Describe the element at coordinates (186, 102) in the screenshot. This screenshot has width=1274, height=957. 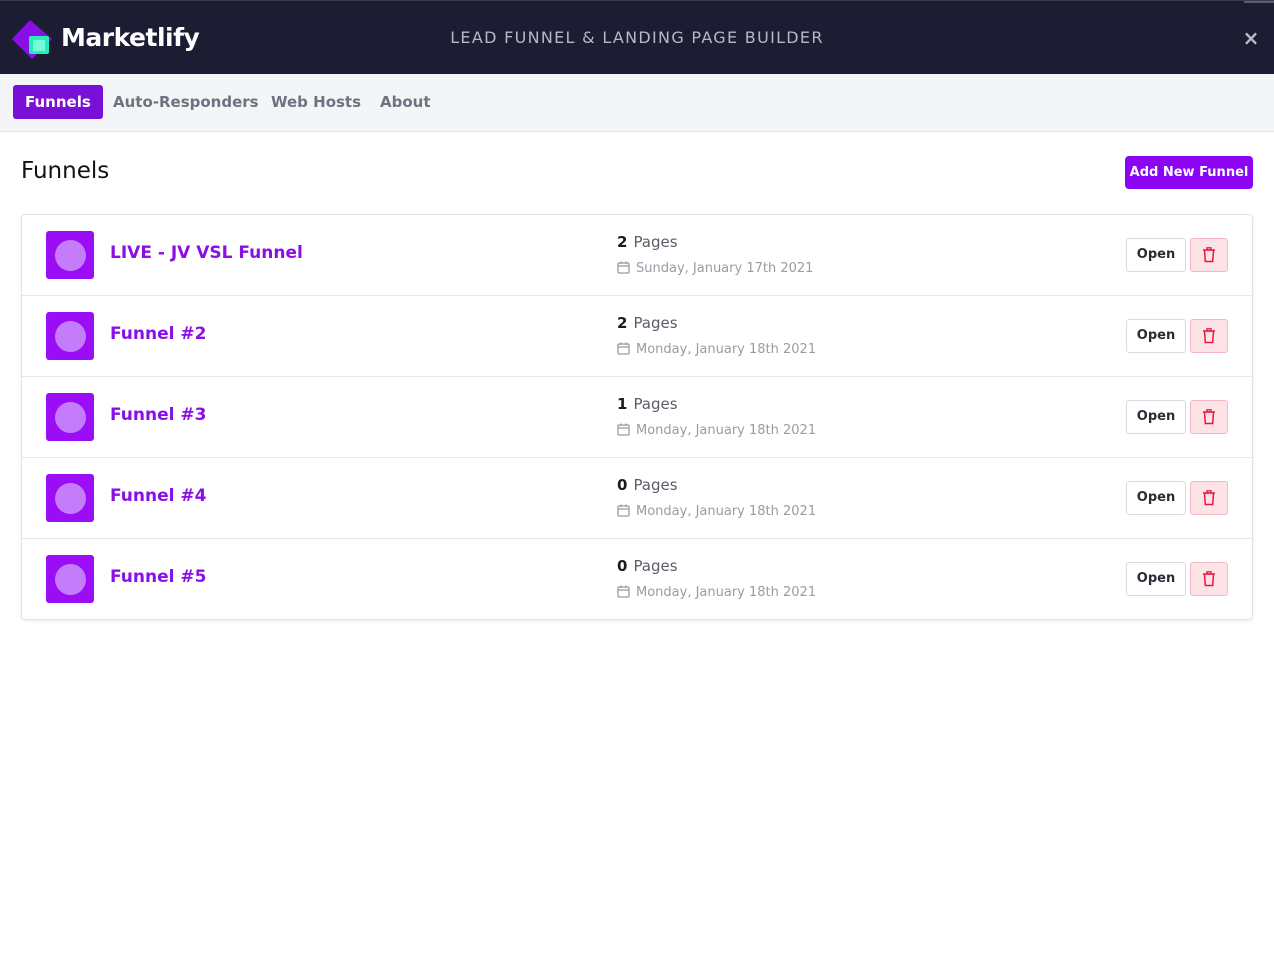
I see `tab-auto-responders: Auto-Responders` at that location.